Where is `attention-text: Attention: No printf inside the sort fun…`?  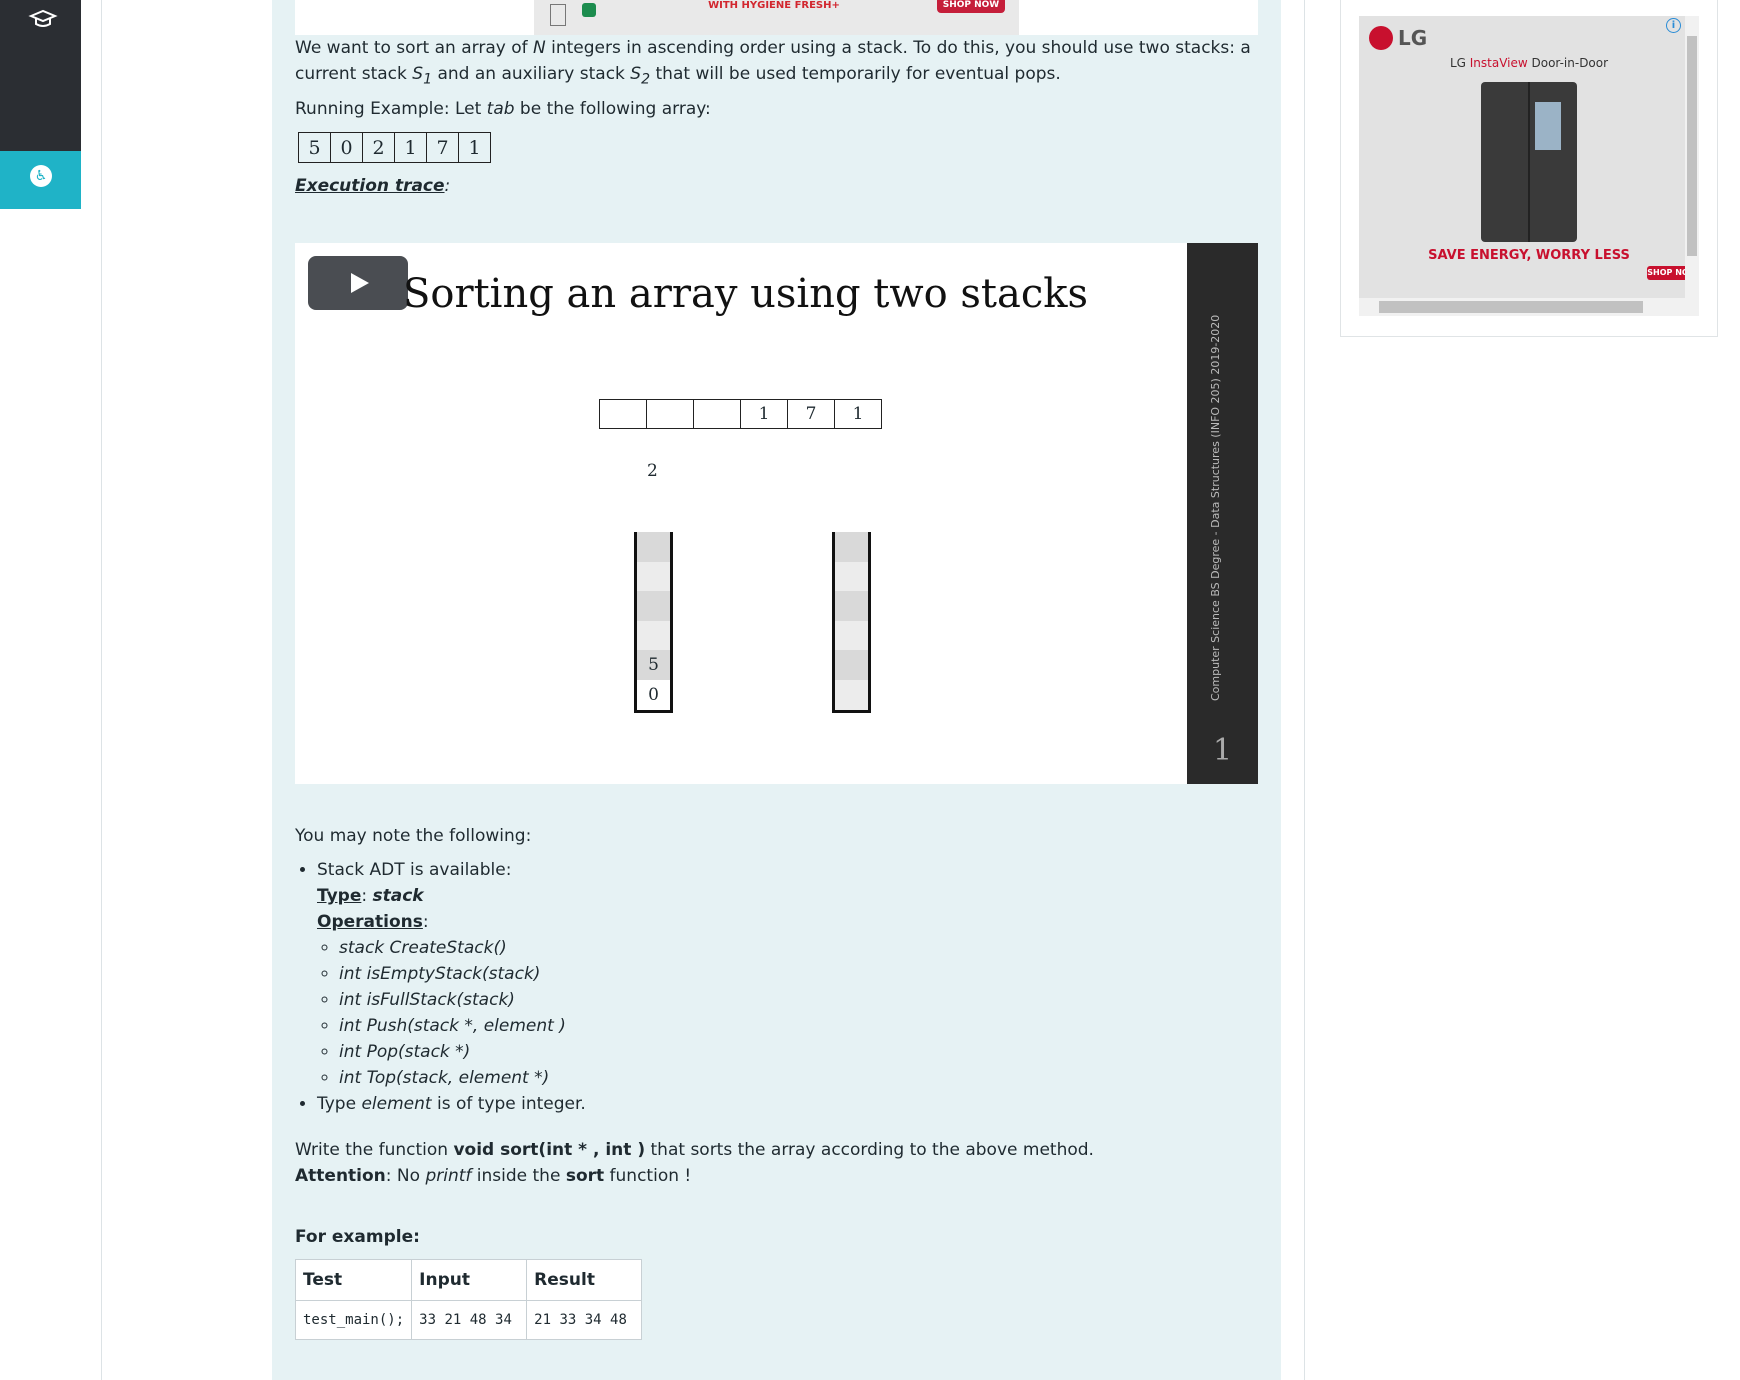
attention-text: Attention: No printf inside the sort fun… is located at coordinates (493, 1176).